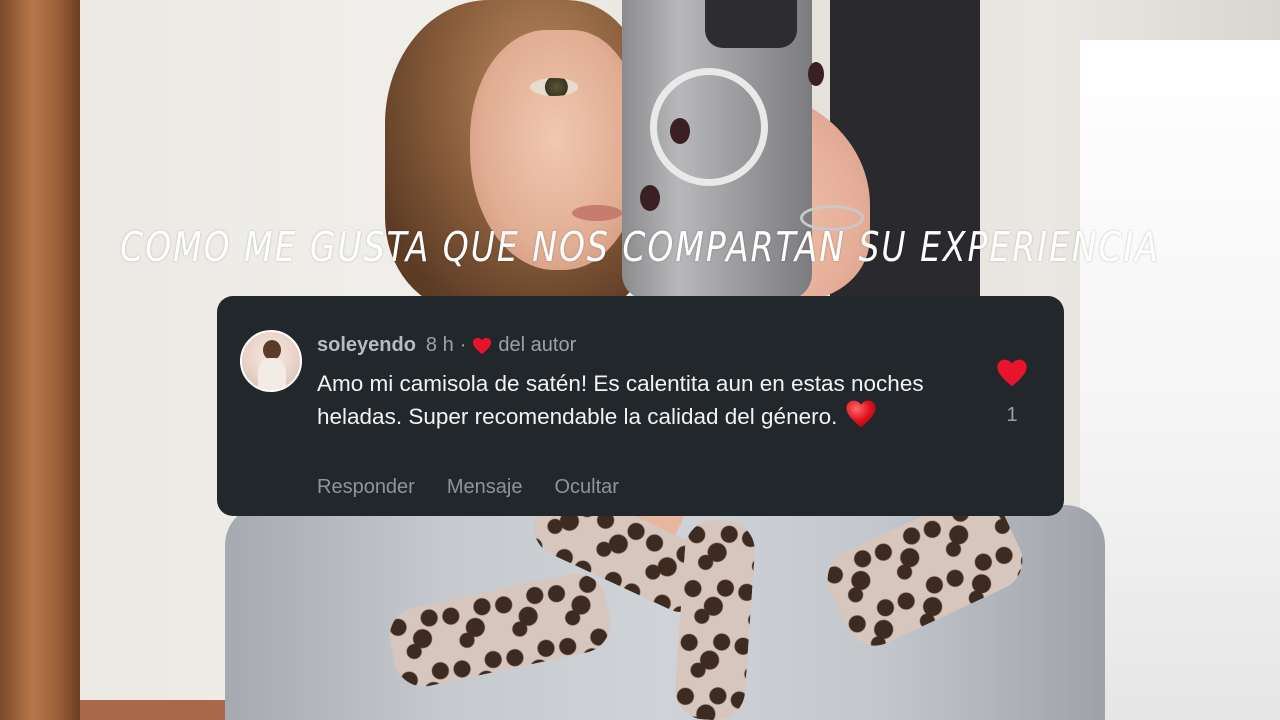  I want to click on reply-button: Responder, so click(366, 487).